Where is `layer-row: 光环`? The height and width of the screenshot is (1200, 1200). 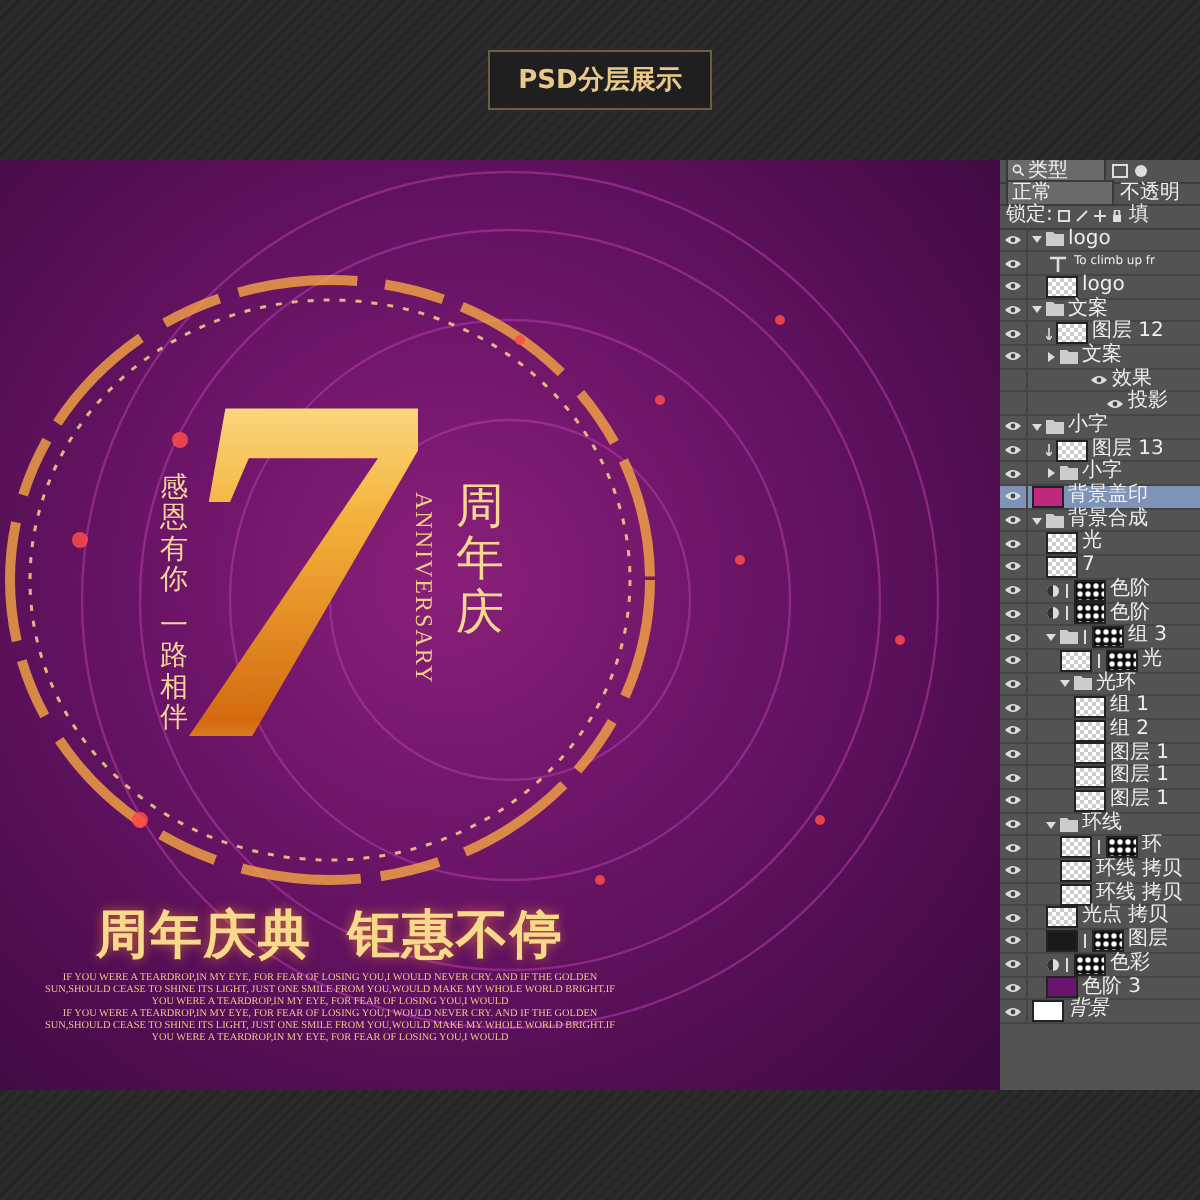
layer-row: 光环 is located at coordinates (1100, 685).